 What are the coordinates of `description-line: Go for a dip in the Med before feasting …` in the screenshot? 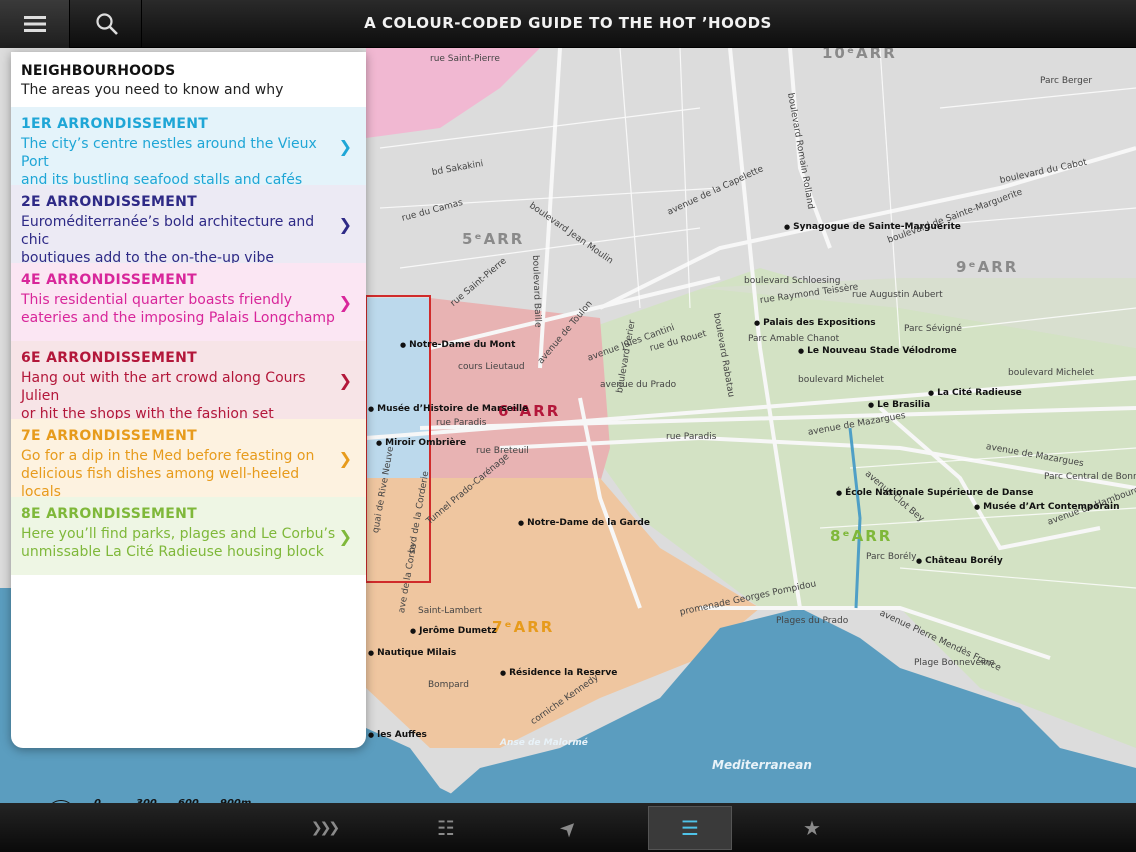 It's located at (168, 456).